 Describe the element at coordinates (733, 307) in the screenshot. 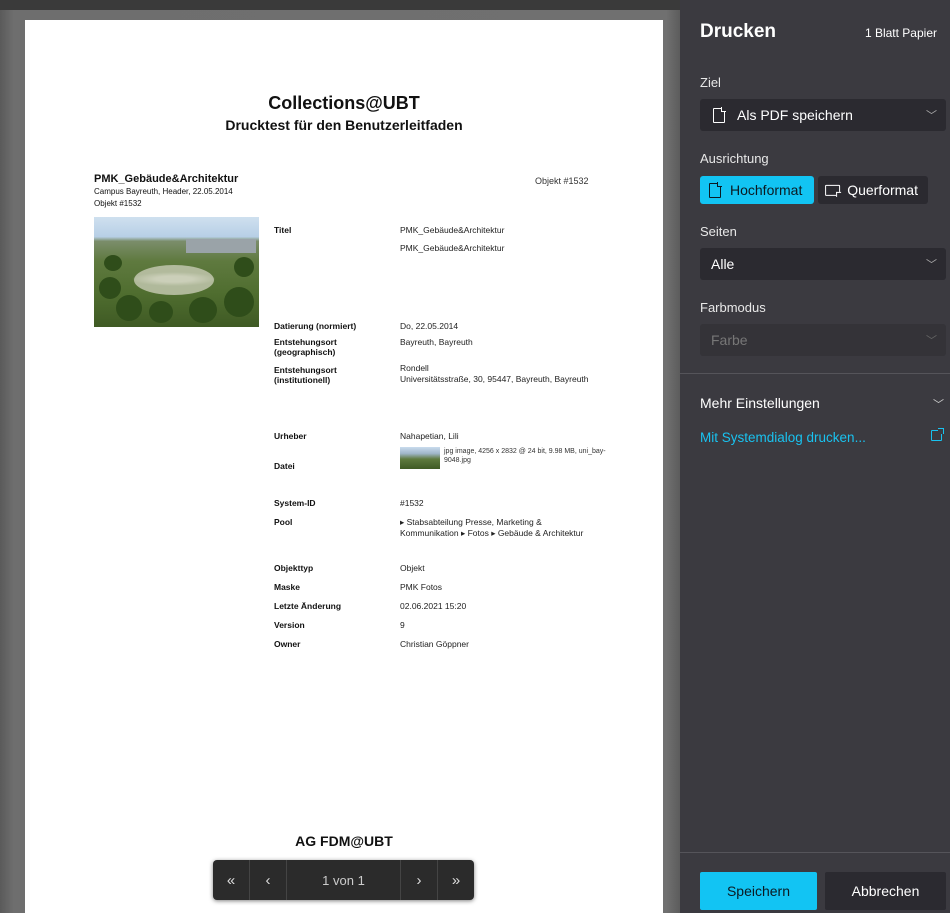

I see `color-mode-label: Farbmodus` at that location.